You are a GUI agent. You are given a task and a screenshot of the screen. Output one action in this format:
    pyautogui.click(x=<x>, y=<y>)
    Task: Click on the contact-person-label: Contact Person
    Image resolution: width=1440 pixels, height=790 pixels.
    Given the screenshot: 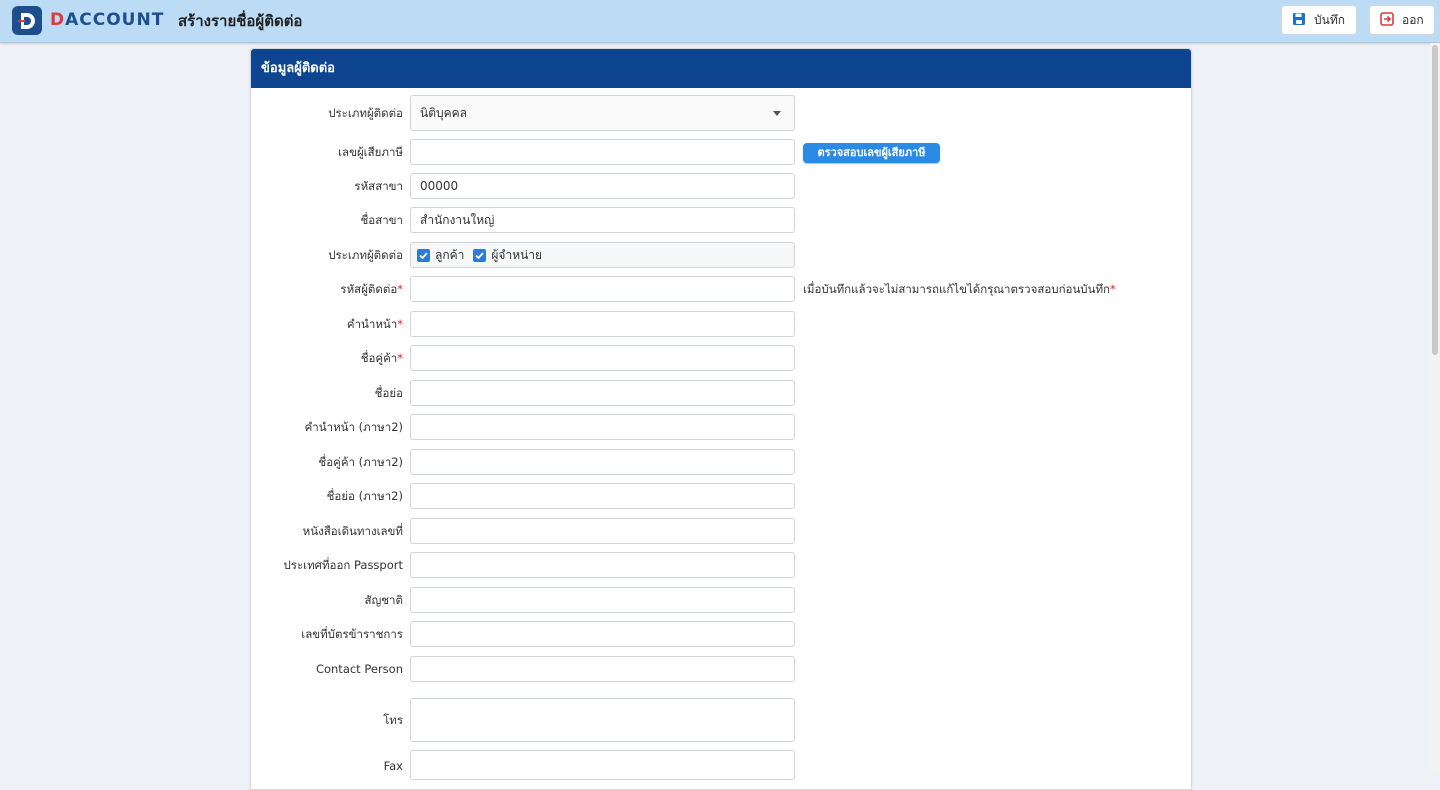 What is the action you would take?
    pyautogui.click(x=359, y=669)
    